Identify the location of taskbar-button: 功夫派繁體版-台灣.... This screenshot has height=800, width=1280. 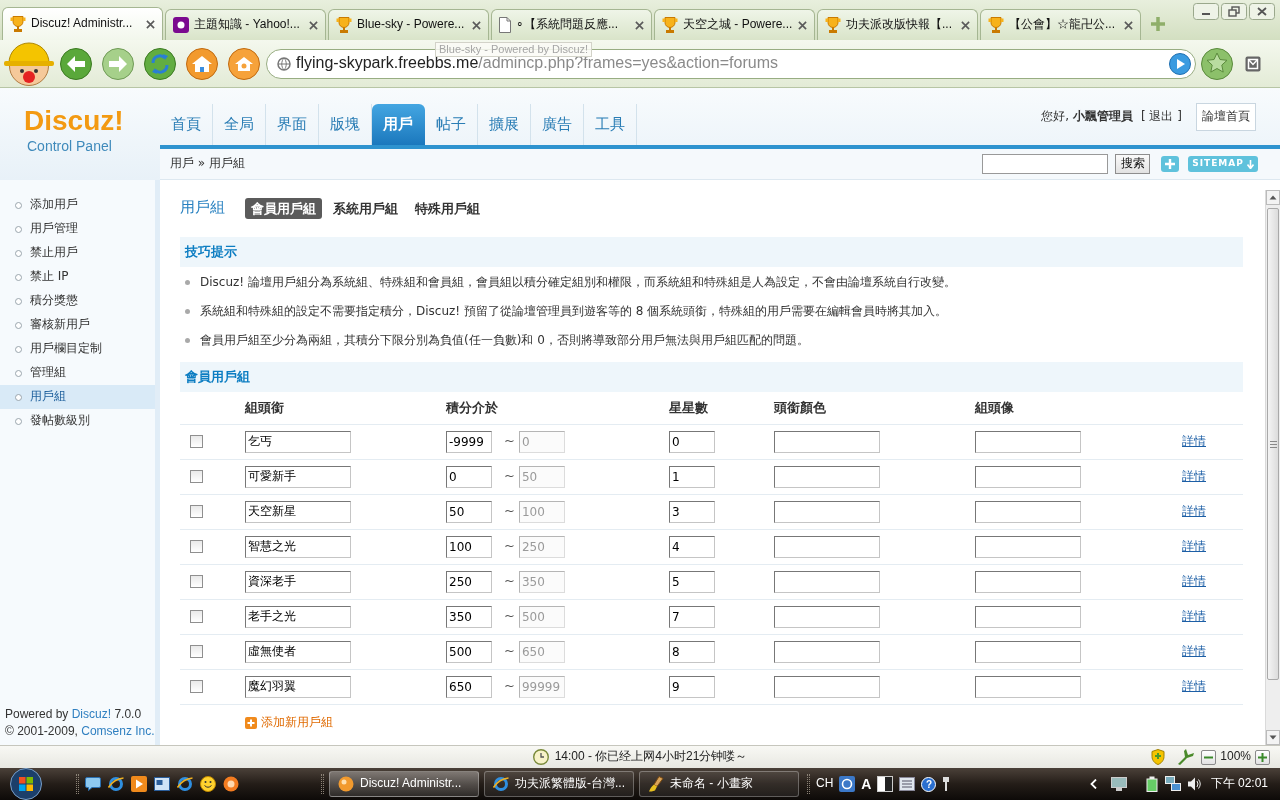
(559, 784).